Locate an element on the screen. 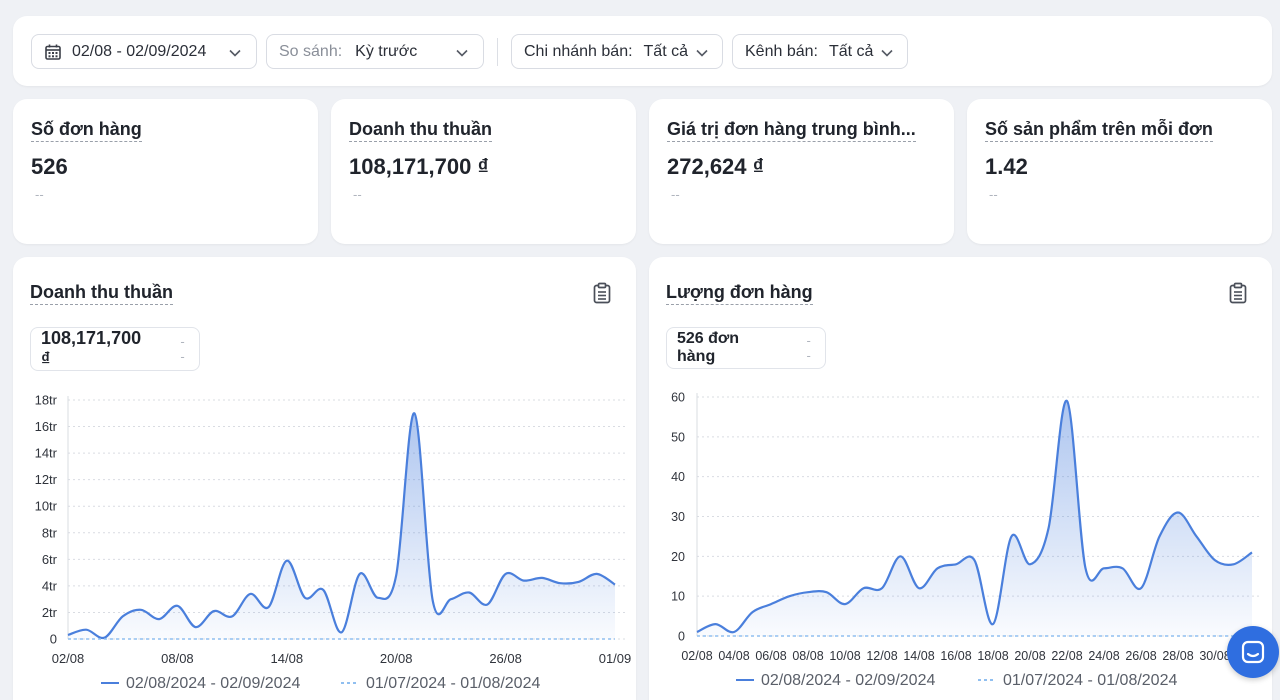  branch-value: Tất cả is located at coordinates (665, 51).